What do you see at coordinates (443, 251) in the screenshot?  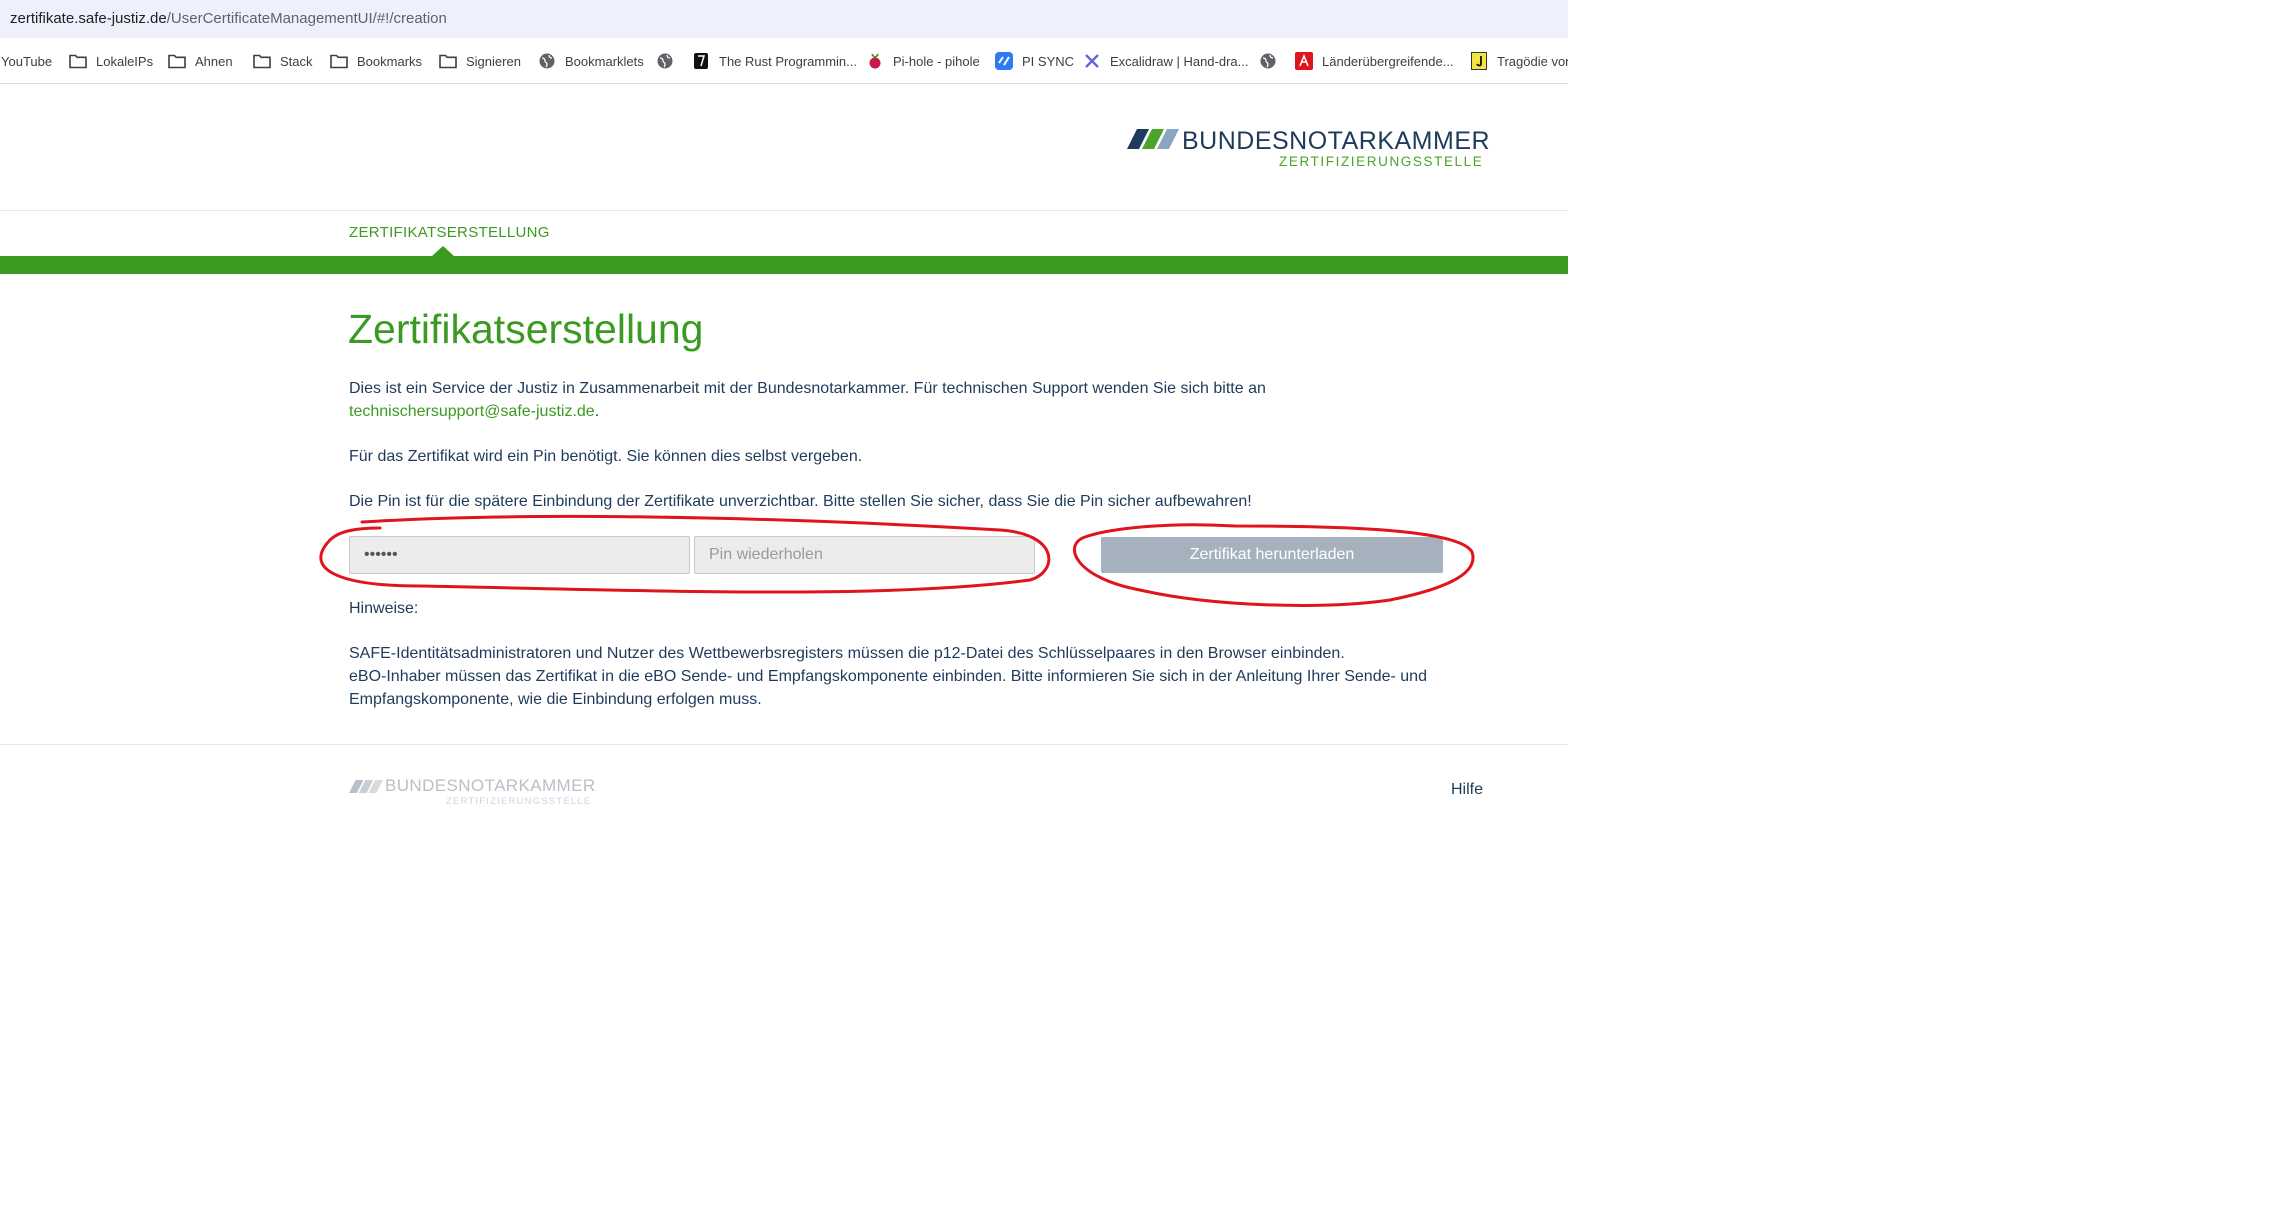 I see `active-tab-caret-icon` at bounding box center [443, 251].